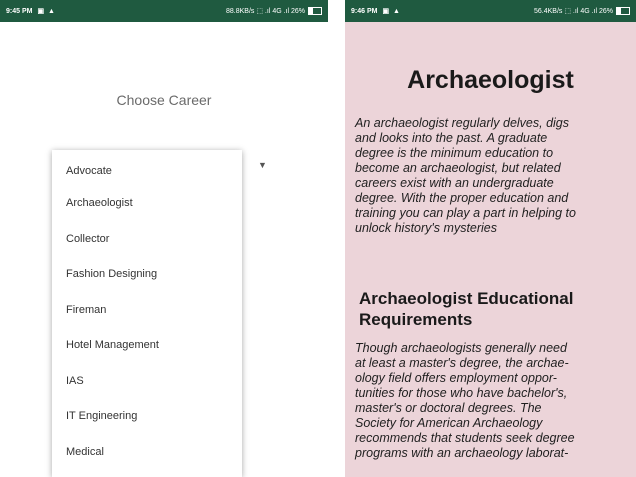 This screenshot has width=636, height=477. What do you see at coordinates (465, 438) in the screenshot?
I see `body-line: recommends that students seek degree` at bounding box center [465, 438].